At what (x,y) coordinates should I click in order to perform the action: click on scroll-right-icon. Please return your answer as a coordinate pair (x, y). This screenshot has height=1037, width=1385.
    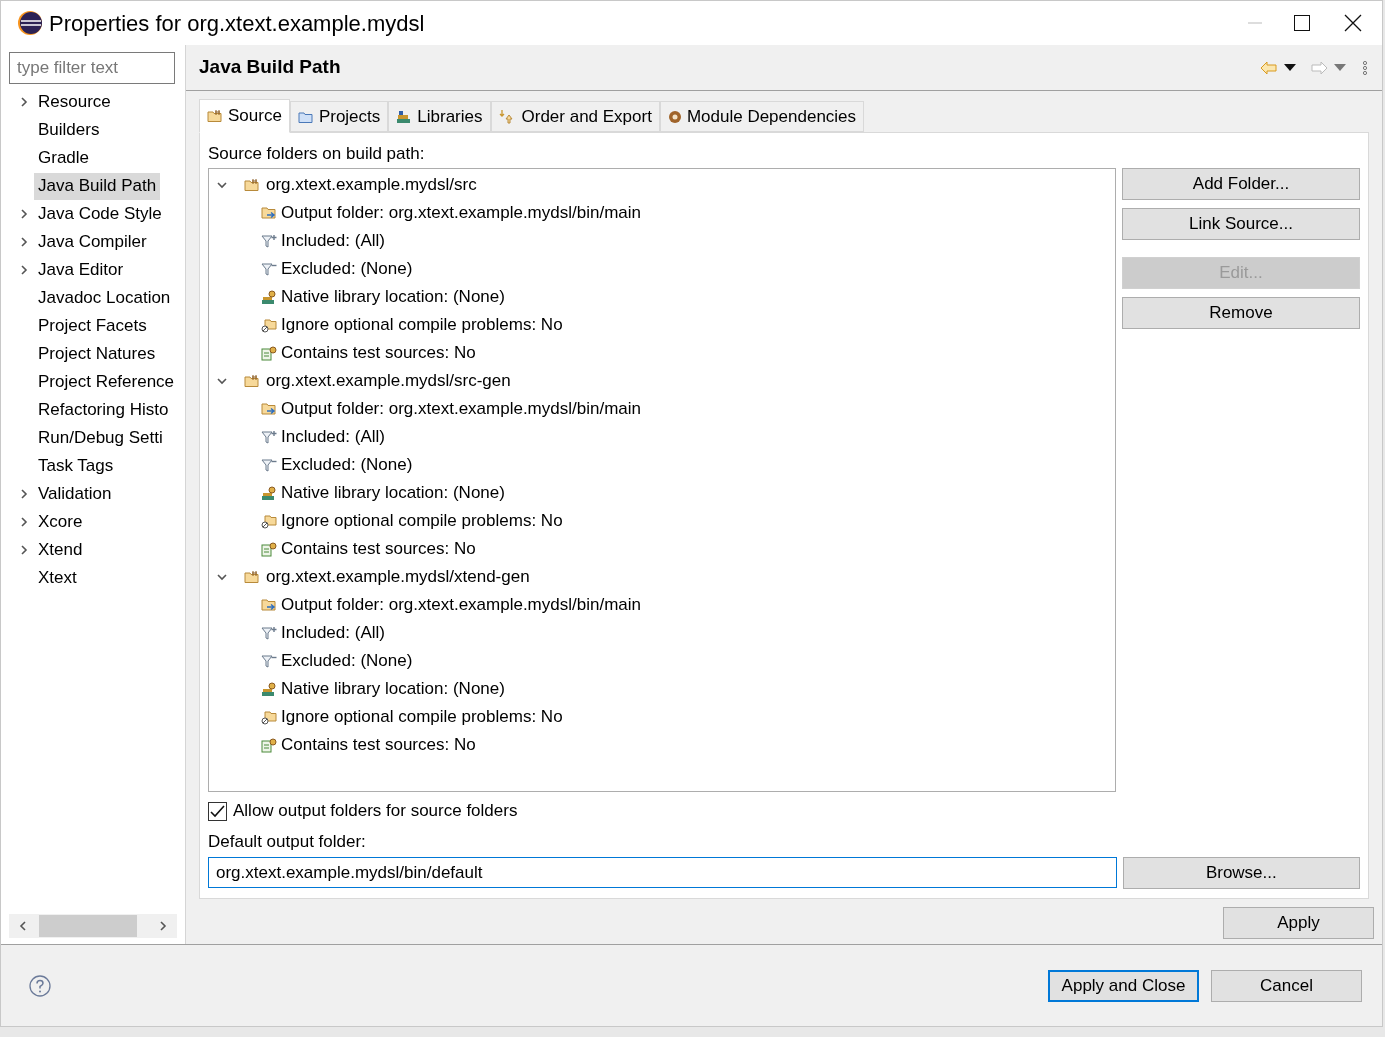
    Looking at the image, I should click on (163, 926).